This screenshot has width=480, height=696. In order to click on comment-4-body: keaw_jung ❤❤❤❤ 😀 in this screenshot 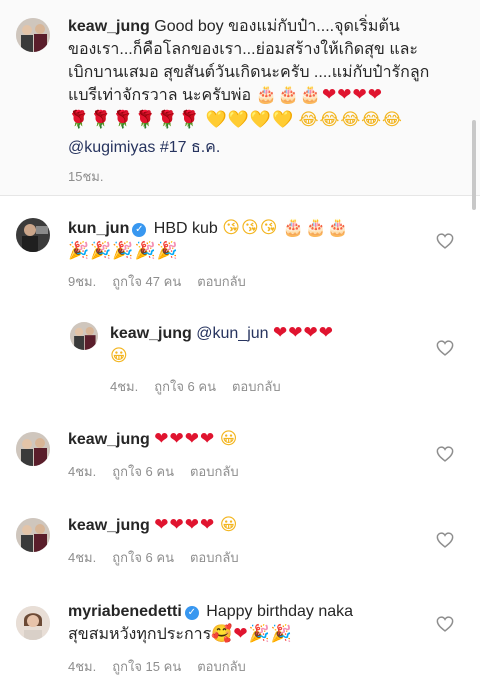, I will do `click(238, 525)`.